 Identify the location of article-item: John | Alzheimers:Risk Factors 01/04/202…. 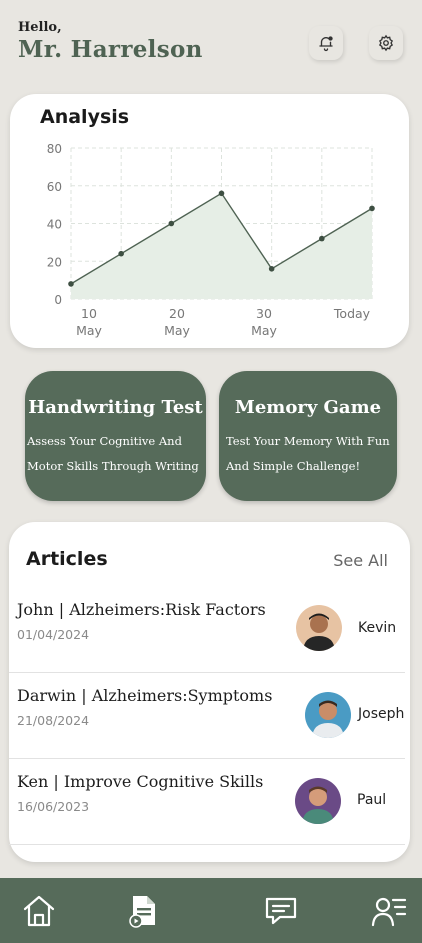
(207, 629).